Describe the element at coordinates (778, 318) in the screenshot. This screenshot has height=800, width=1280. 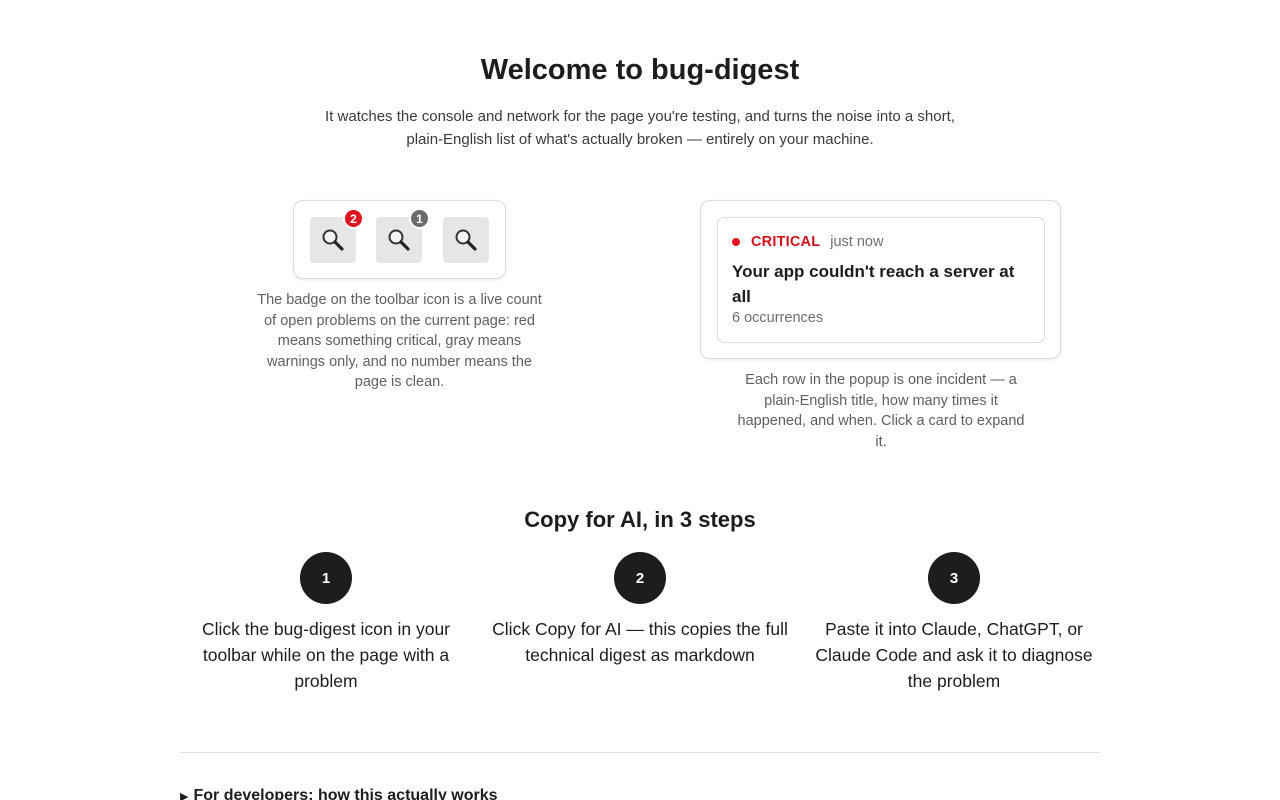
I see `incident-occurrences: 6 occurrences` at that location.